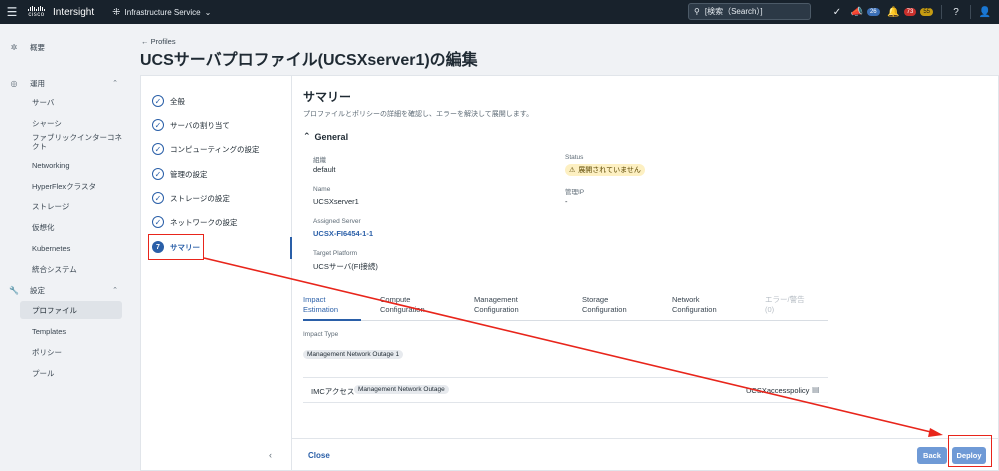 The image size is (999, 471). What do you see at coordinates (14, 290) in the screenshot?
I see `wrench-icon: 🔧` at bounding box center [14, 290].